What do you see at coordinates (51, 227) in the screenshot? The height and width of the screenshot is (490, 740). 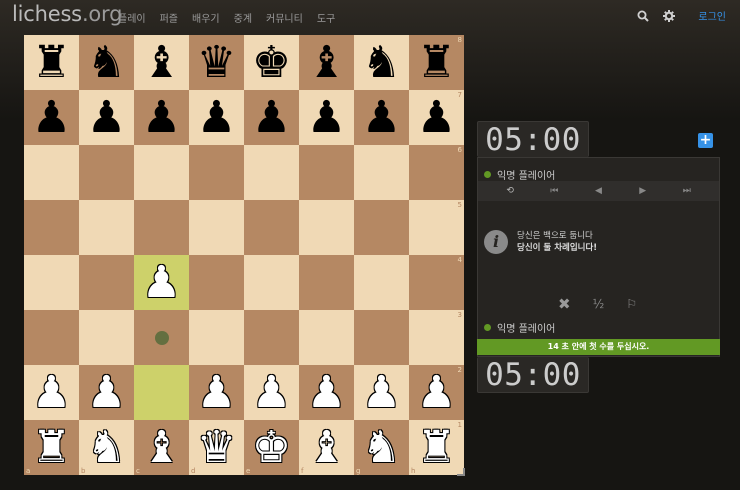 I see `square-a5` at bounding box center [51, 227].